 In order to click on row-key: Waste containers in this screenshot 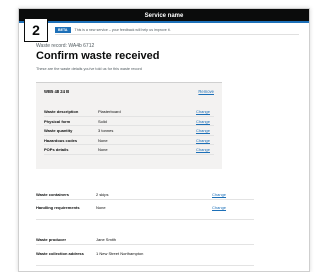, I will do `click(52, 194)`.